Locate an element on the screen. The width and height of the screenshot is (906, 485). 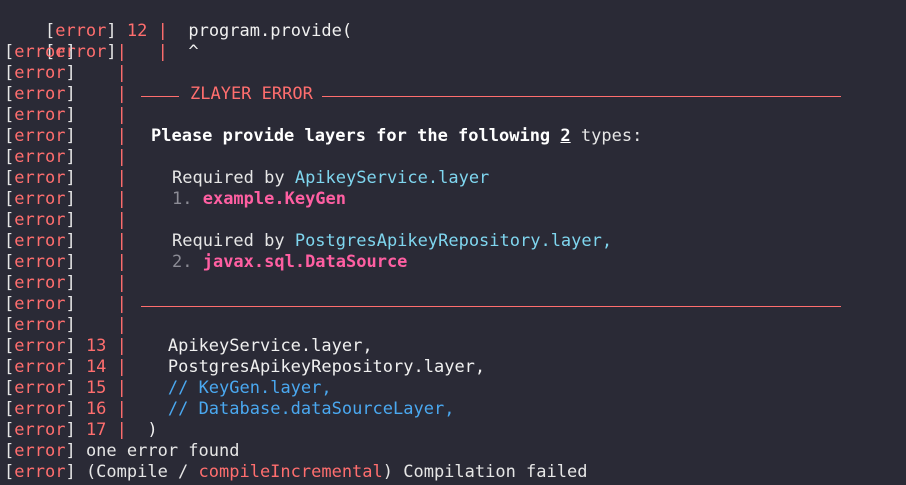
requirement-index: 2. is located at coordinates (187, 262).